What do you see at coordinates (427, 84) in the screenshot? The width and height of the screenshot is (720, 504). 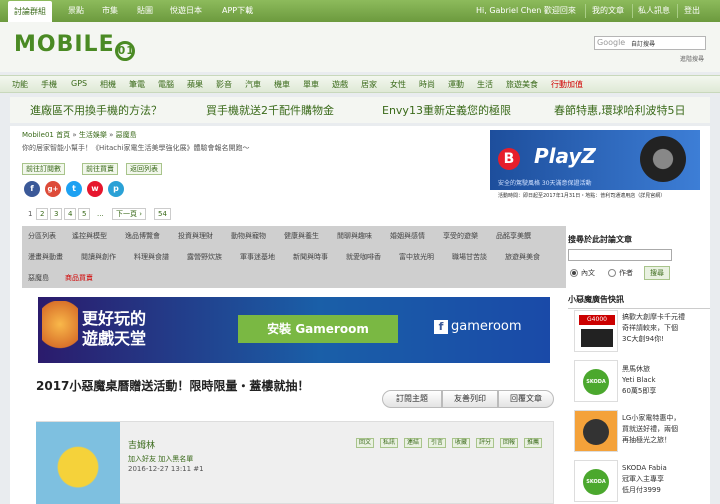 I see `cat-link: 時尚` at bounding box center [427, 84].